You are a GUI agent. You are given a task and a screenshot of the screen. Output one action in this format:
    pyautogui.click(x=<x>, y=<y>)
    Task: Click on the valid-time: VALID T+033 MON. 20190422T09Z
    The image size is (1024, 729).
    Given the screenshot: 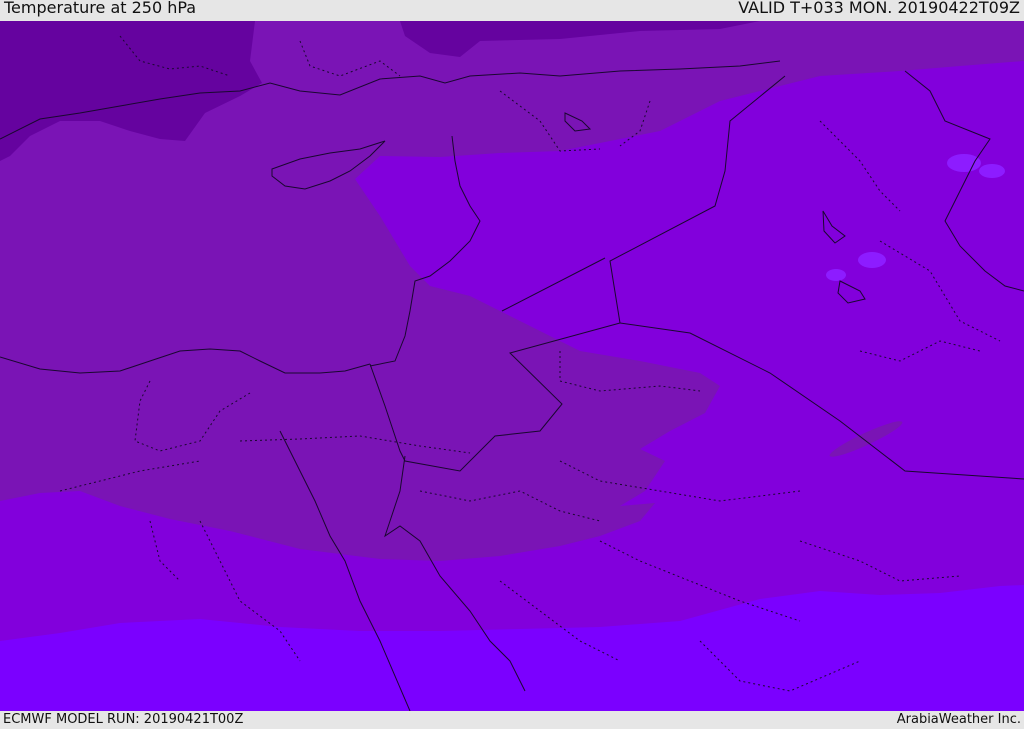 What is the action you would take?
    pyautogui.click(x=879, y=8)
    